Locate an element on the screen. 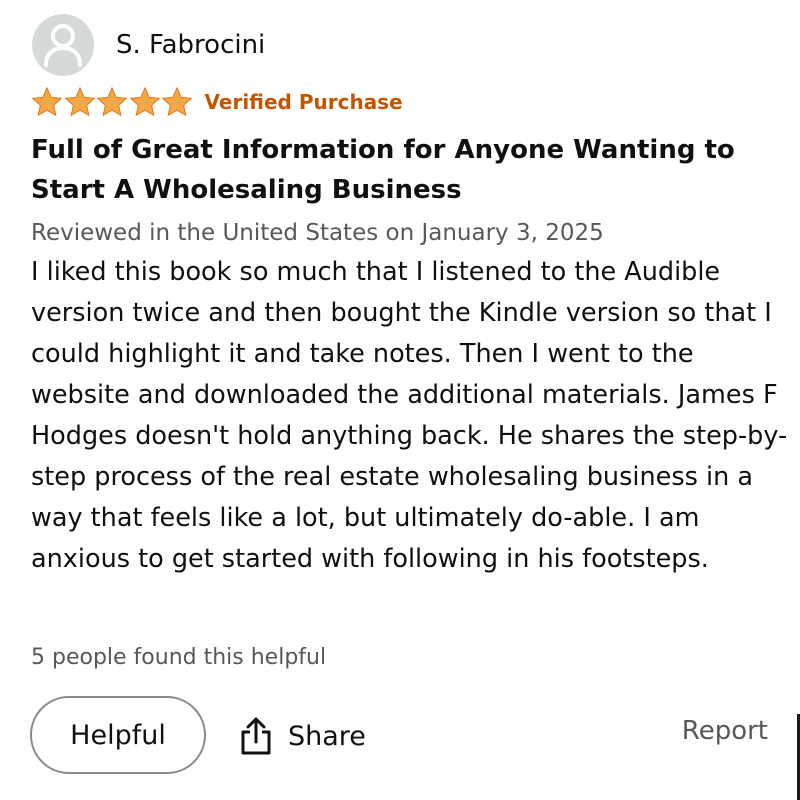  star-rating is located at coordinates (112, 102).